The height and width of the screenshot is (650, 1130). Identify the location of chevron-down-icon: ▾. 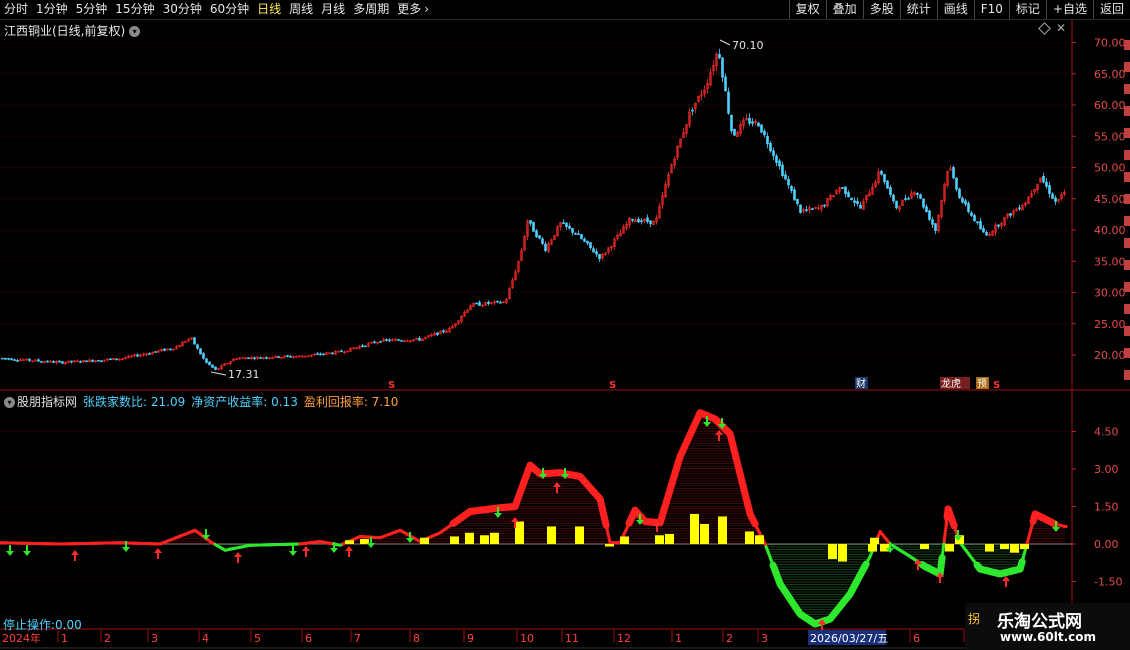
(9, 402).